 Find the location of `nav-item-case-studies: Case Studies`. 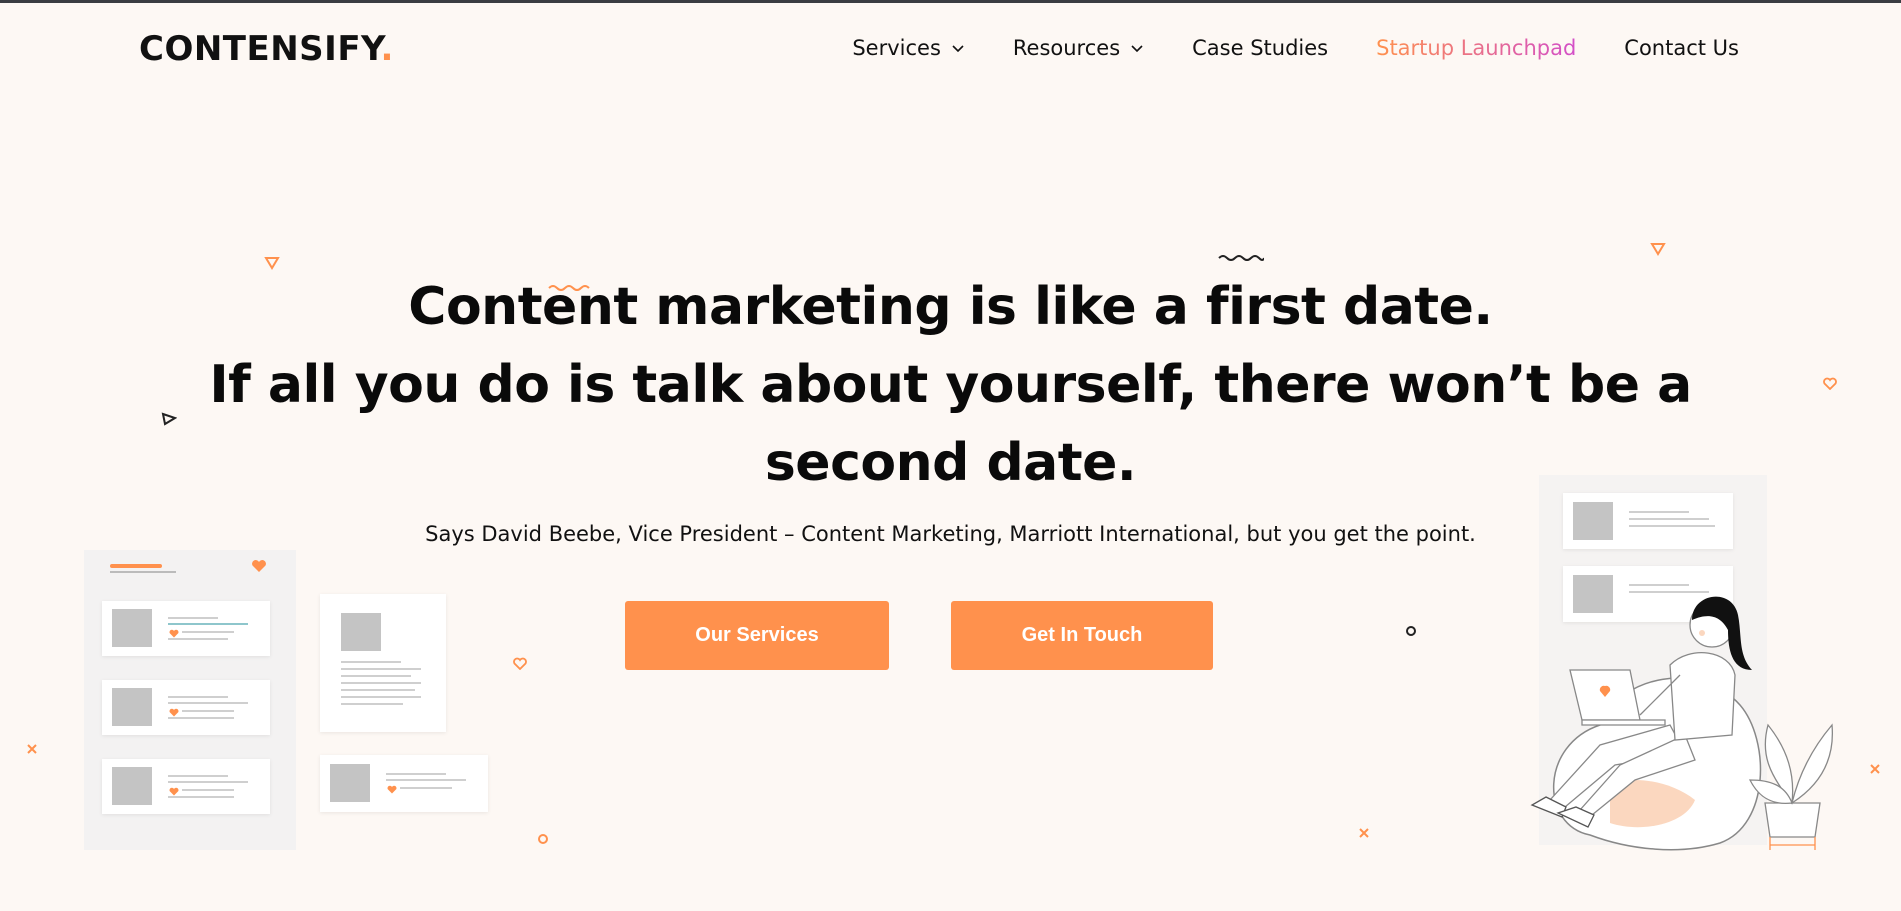

nav-item-case-studies: Case Studies is located at coordinates (1260, 48).